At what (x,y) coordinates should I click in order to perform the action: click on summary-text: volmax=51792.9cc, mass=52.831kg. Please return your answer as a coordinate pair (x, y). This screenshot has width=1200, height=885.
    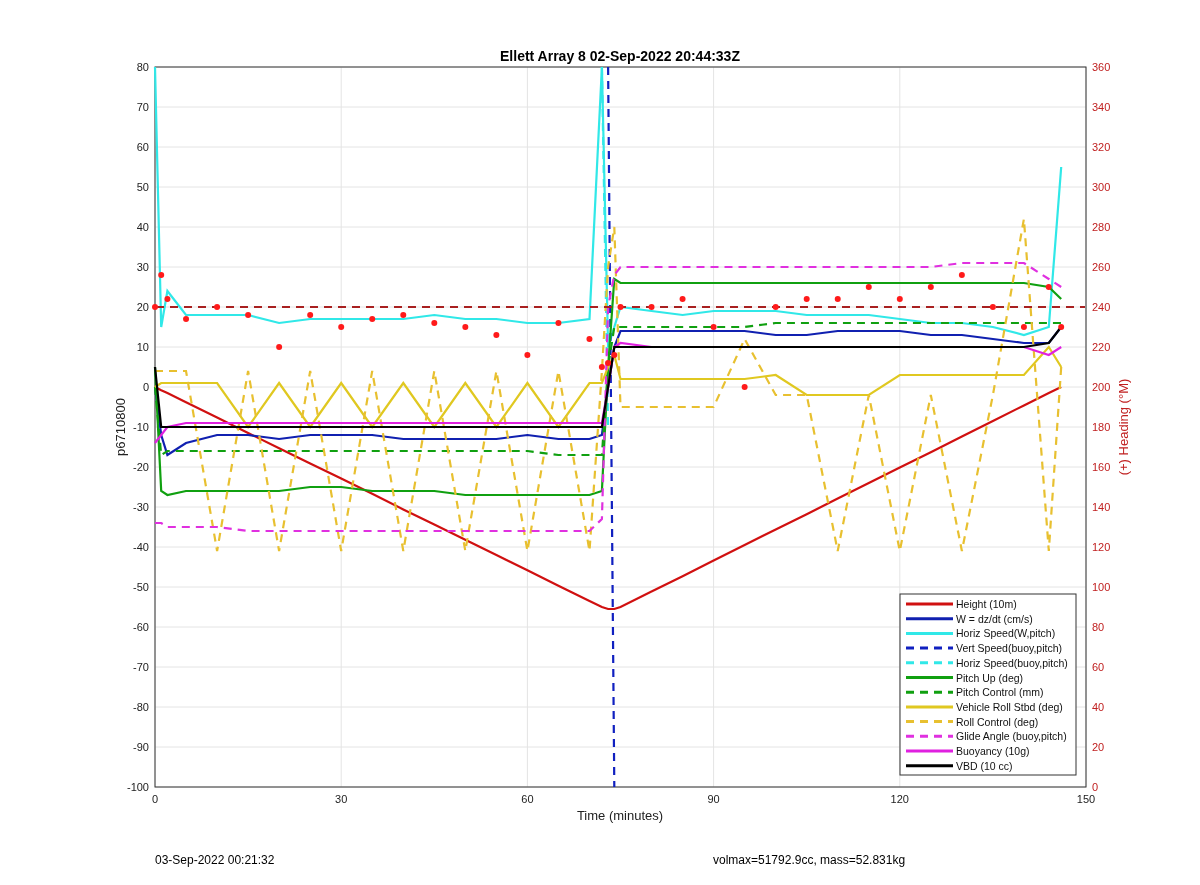
    Looking at the image, I should click on (809, 860).